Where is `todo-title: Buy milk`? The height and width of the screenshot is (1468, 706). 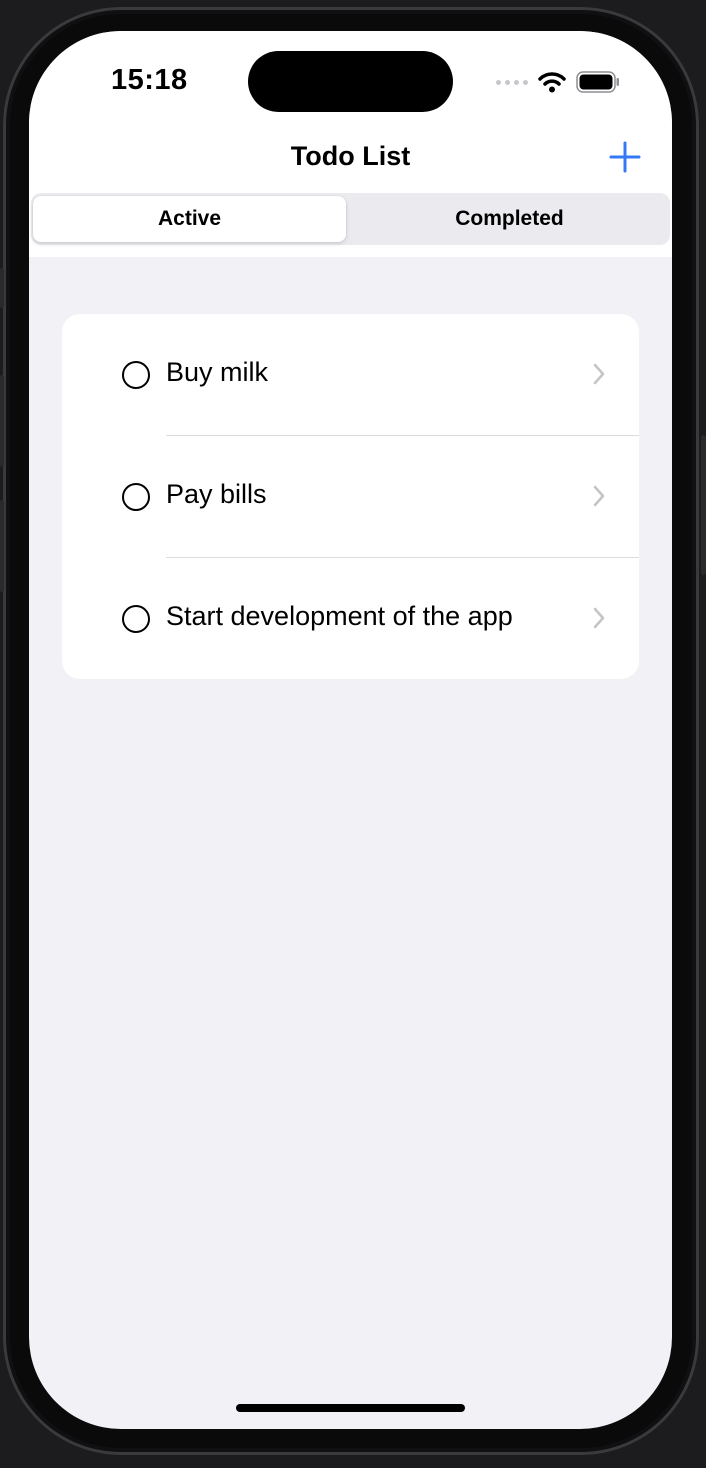 todo-title: Buy milk is located at coordinates (217, 372).